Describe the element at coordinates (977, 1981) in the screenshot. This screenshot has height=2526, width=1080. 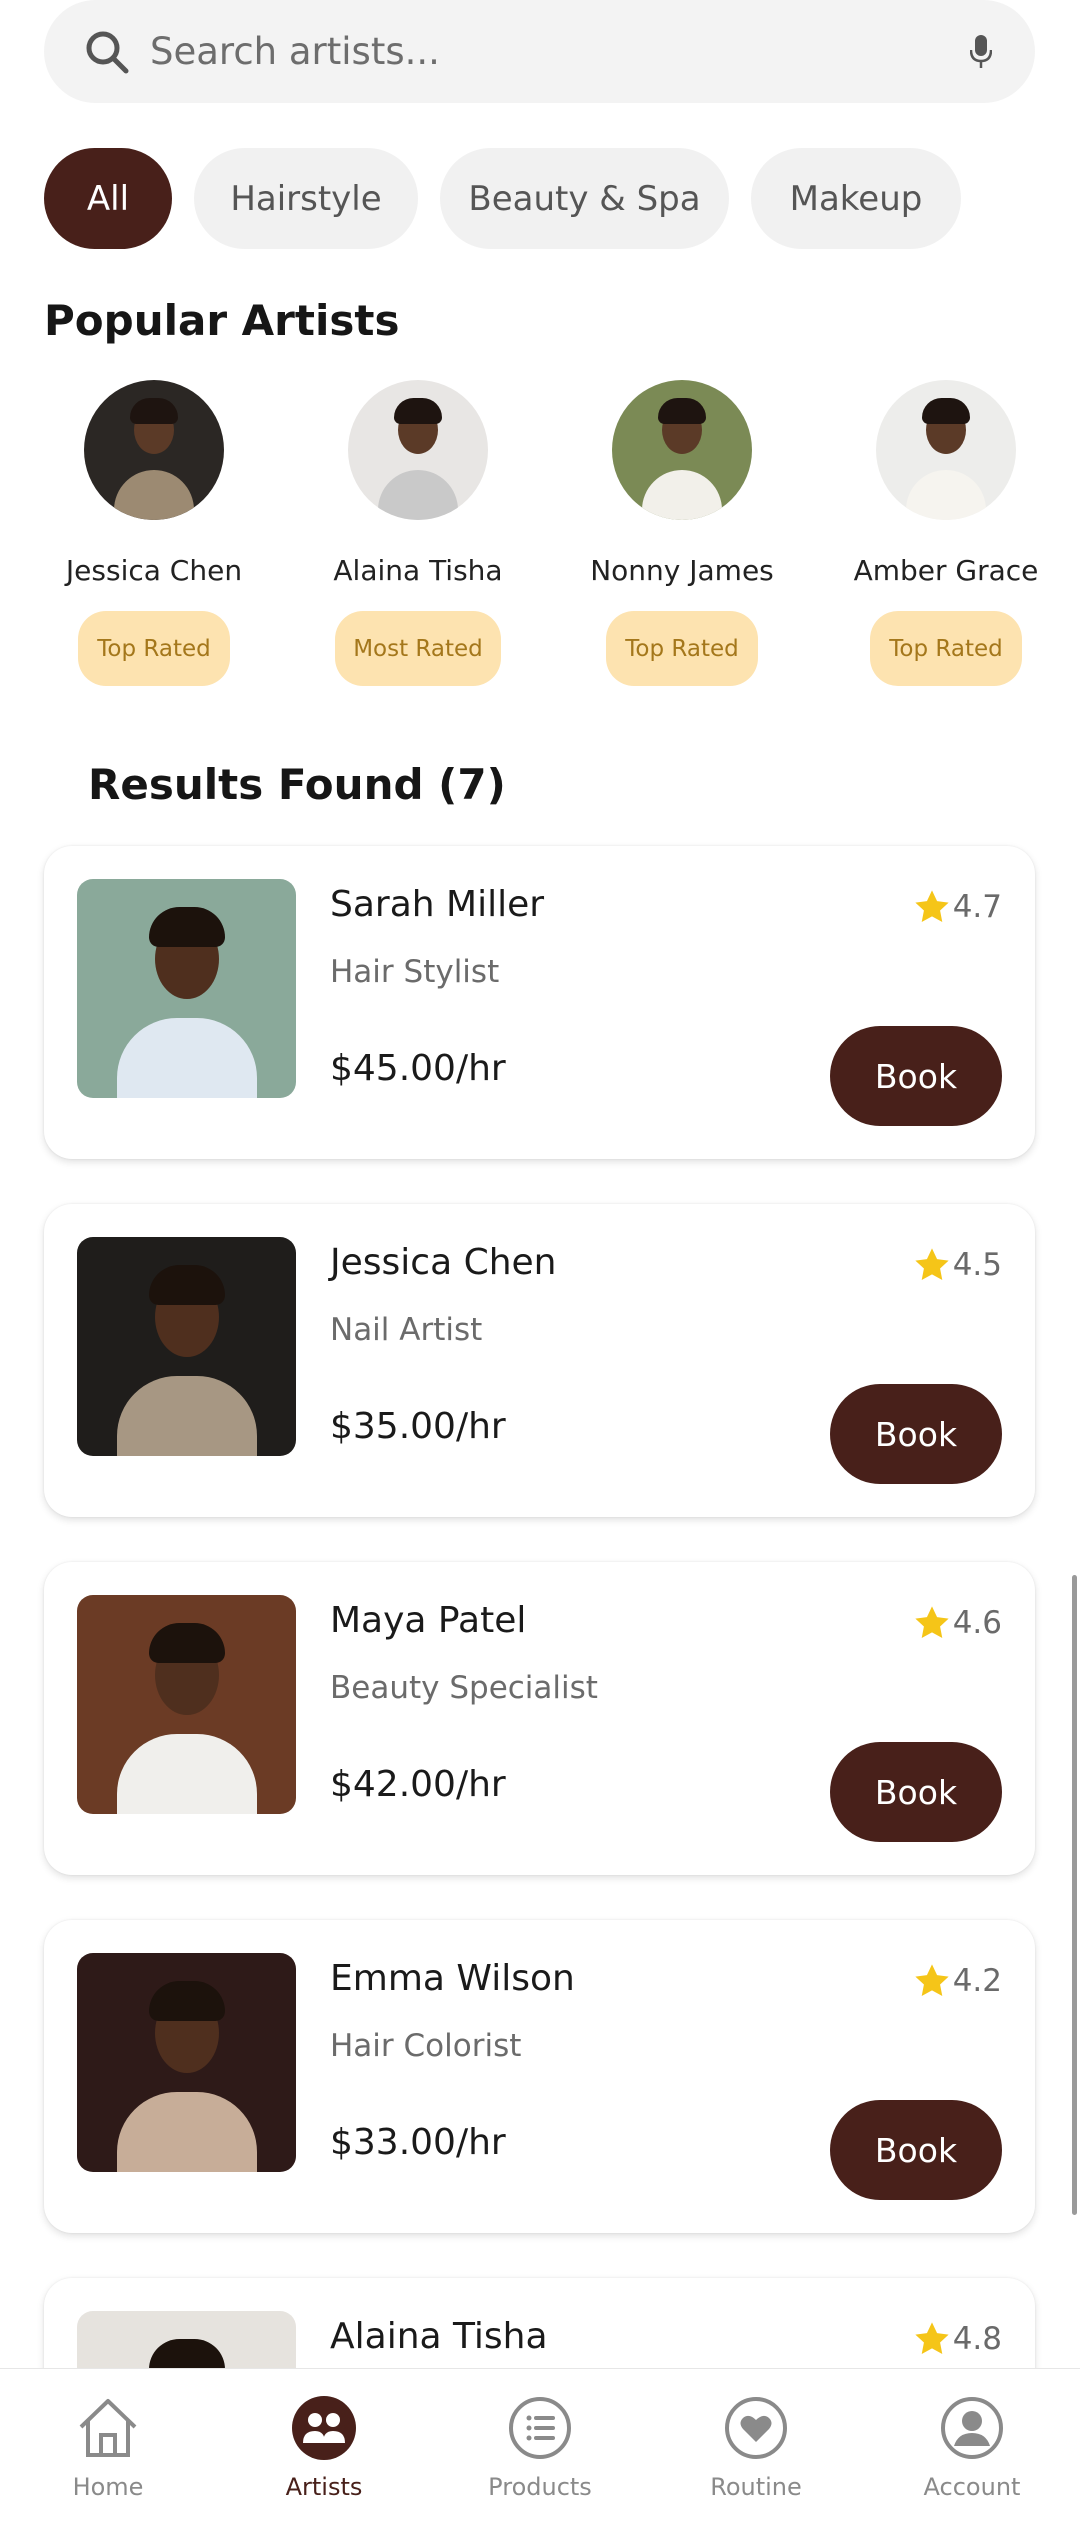
I see `rating-value: 4.2` at that location.